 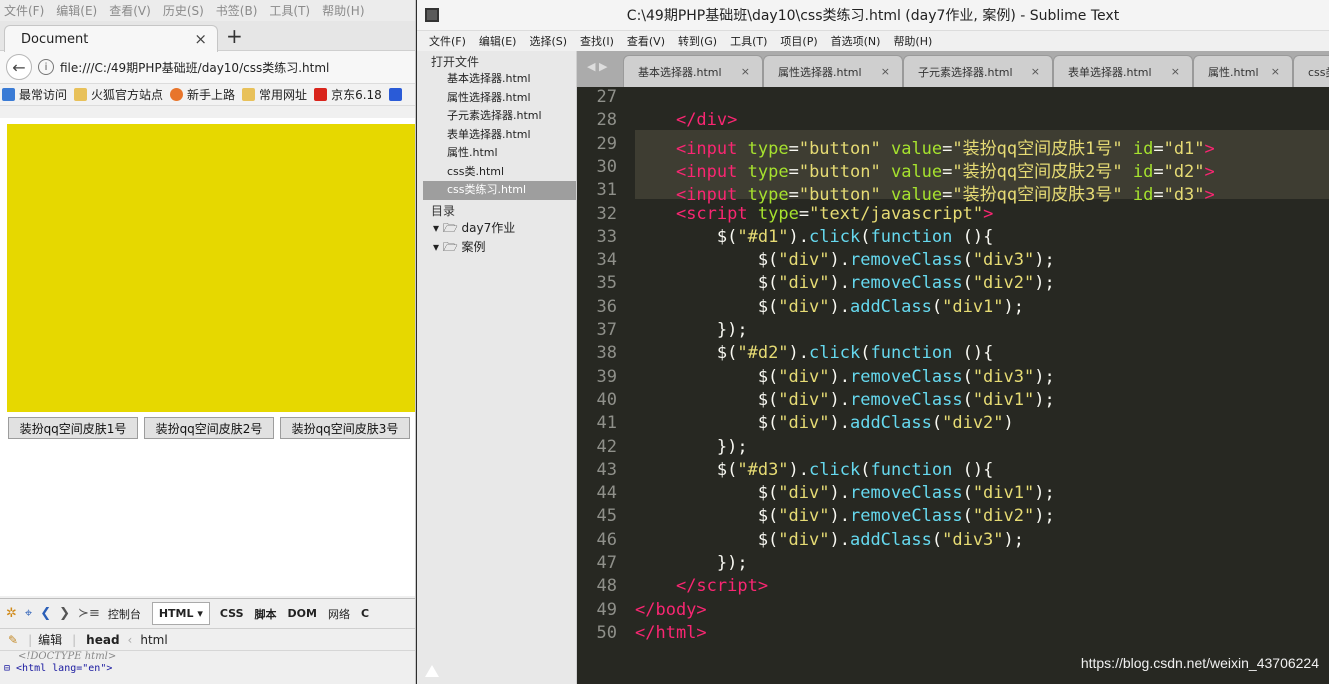 I want to click on tab-css: CSS, so click(x=232, y=613).